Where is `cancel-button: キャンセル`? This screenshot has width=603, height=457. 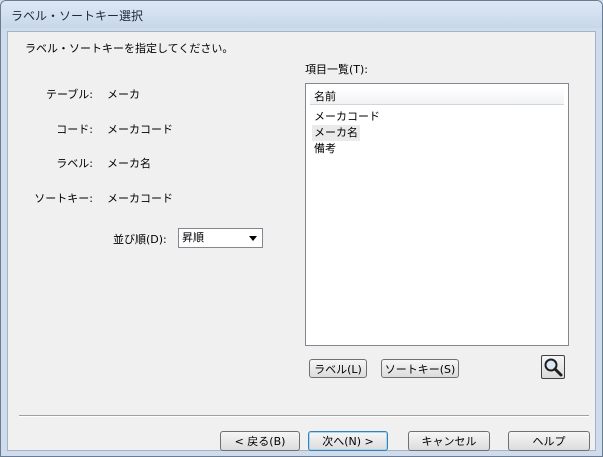 cancel-button: キャンセル is located at coordinates (449, 441).